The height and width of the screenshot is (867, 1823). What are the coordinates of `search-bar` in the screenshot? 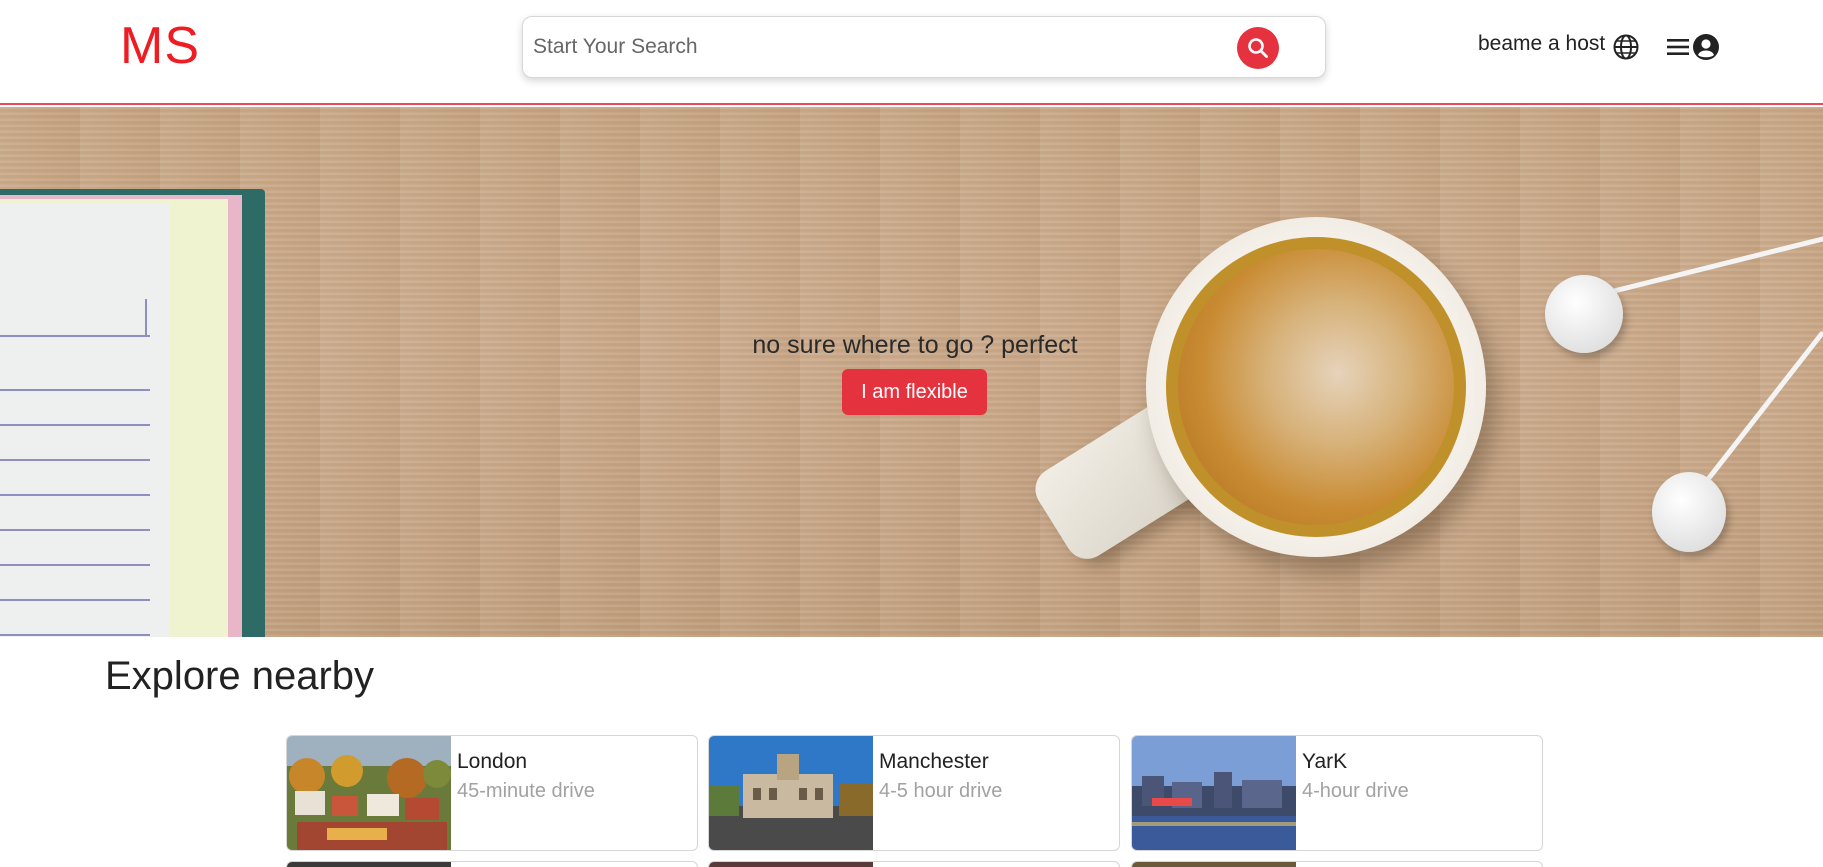 It's located at (924, 47).